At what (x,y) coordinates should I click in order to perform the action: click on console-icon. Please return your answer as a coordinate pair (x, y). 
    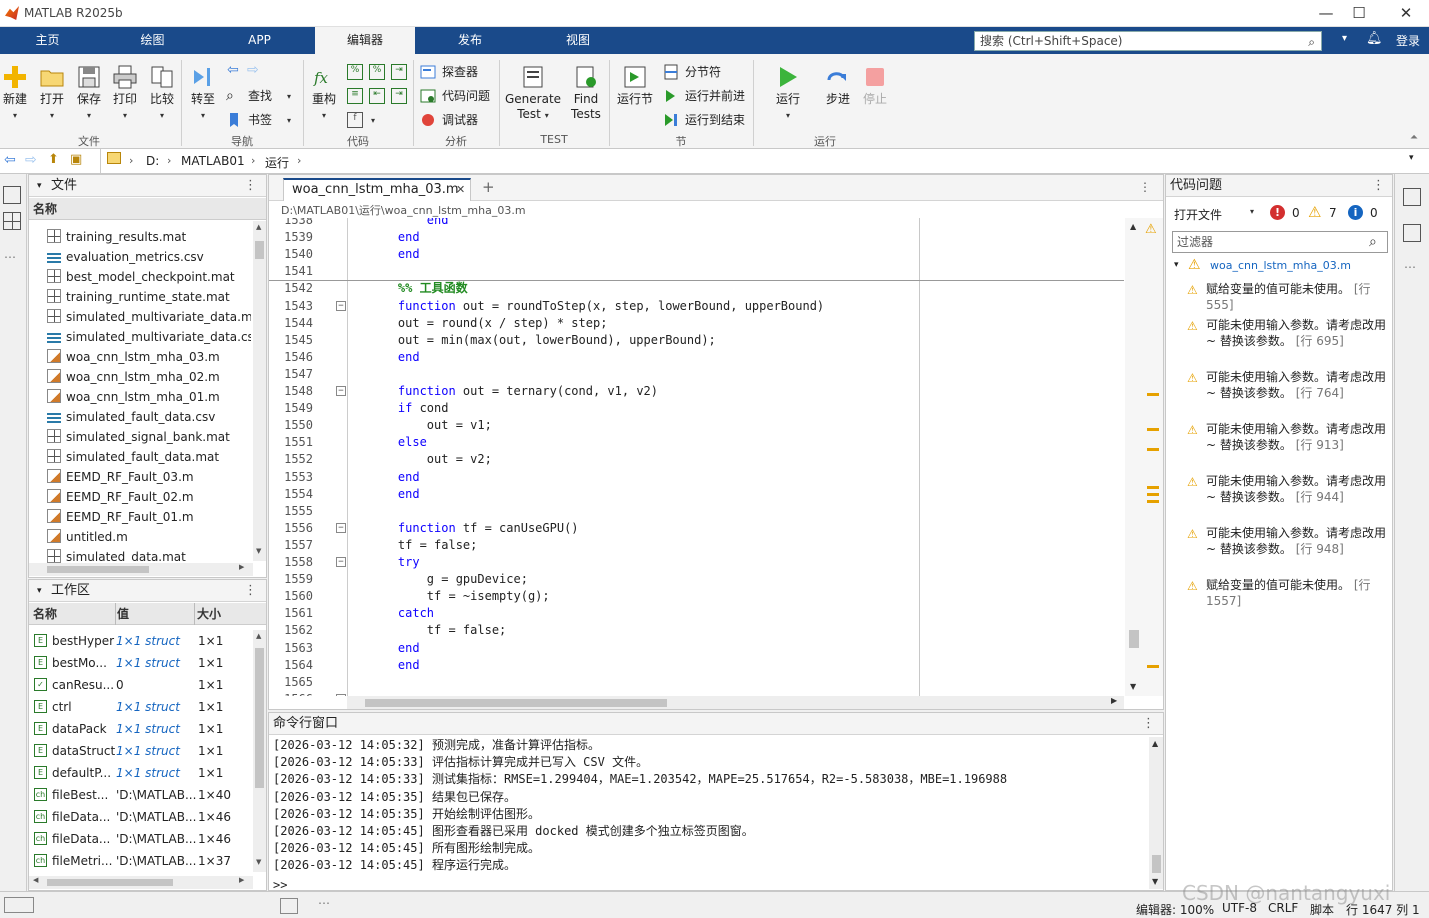
    Looking at the image, I should click on (289, 906).